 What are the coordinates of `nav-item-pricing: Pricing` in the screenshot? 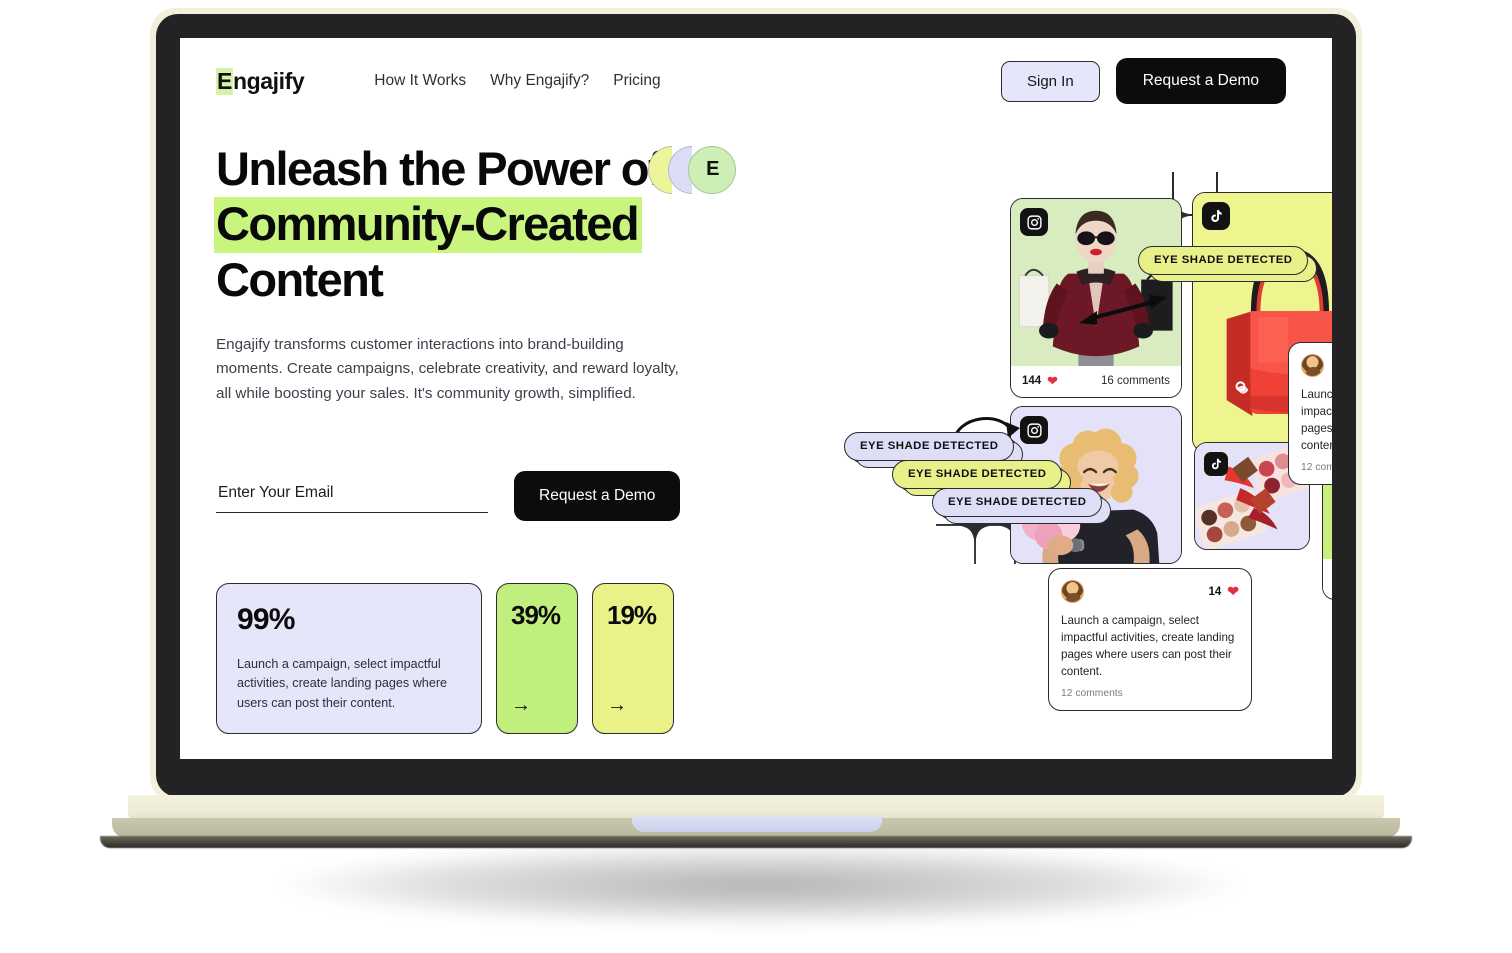 It's located at (636, 81).